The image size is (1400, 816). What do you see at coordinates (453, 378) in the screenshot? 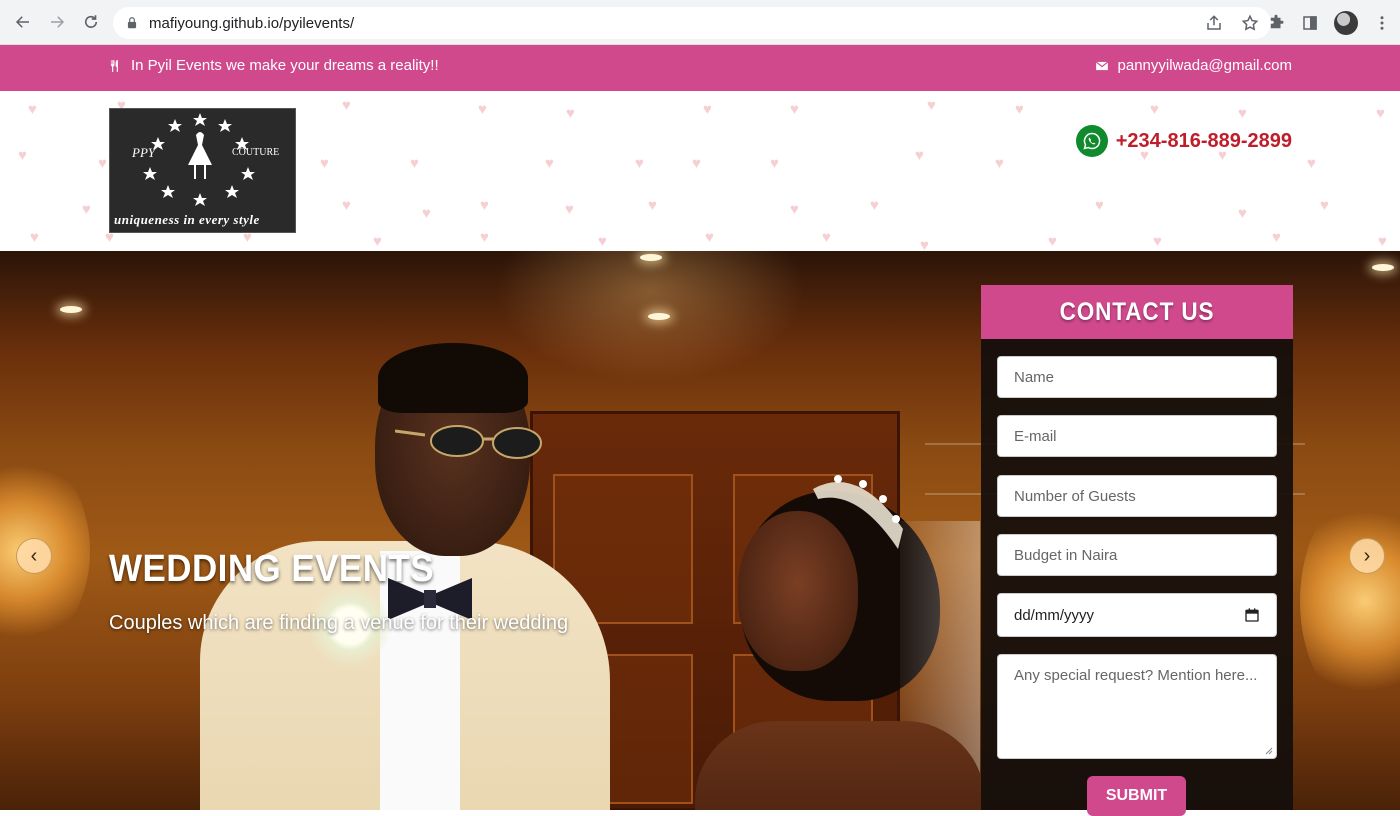
I see `groom-hair` at bounding box center [453, 378].